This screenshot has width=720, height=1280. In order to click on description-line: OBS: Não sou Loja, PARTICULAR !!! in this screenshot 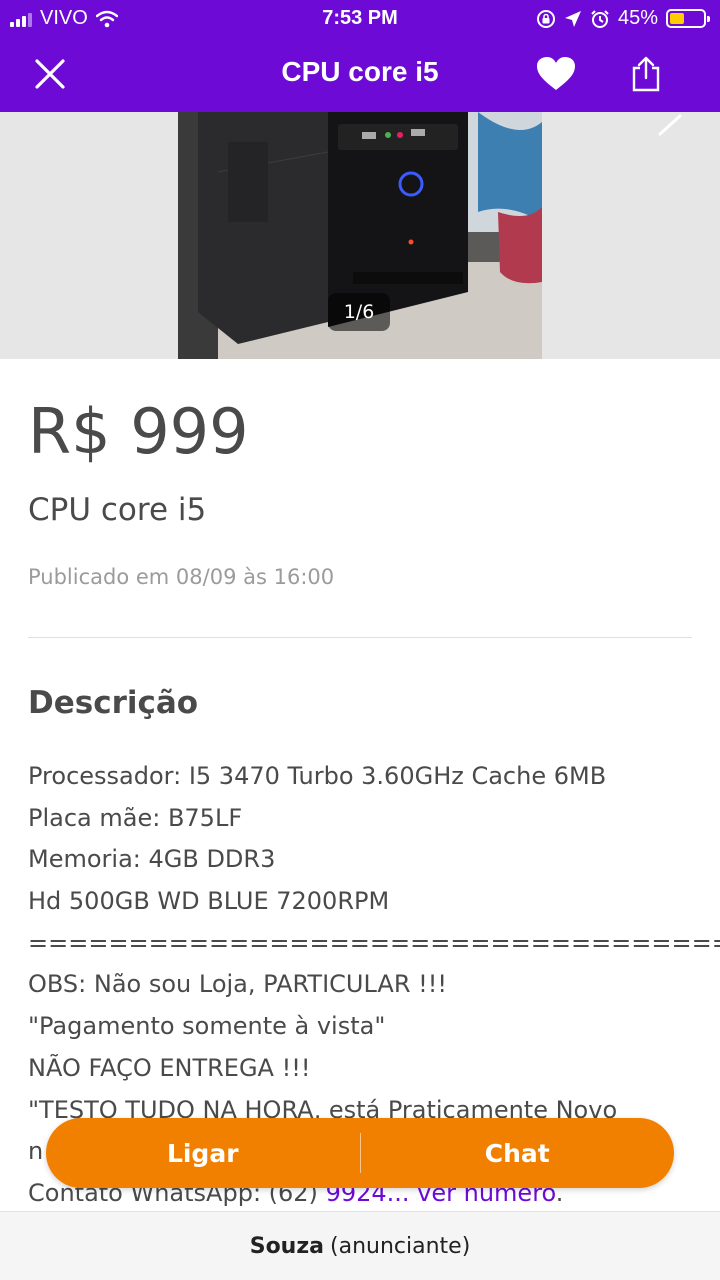, I will do `click(238, 984)`.